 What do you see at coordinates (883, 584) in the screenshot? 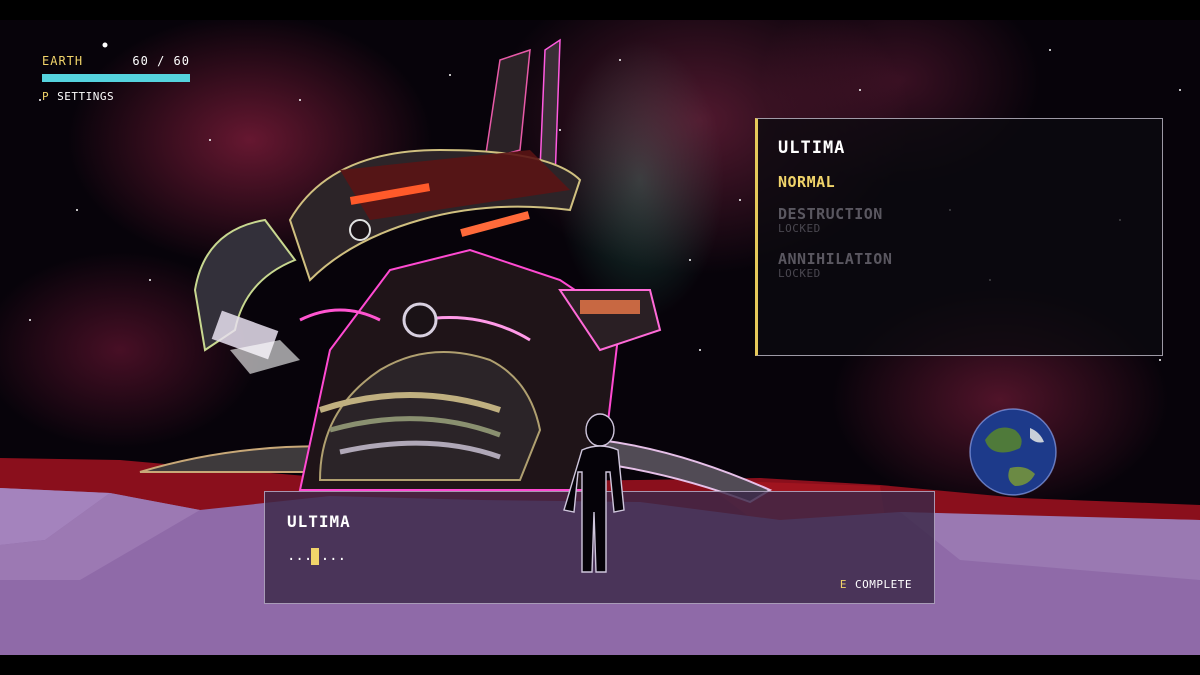
I see `complete-label: COMPLETE` at bounding box center [883, 584].